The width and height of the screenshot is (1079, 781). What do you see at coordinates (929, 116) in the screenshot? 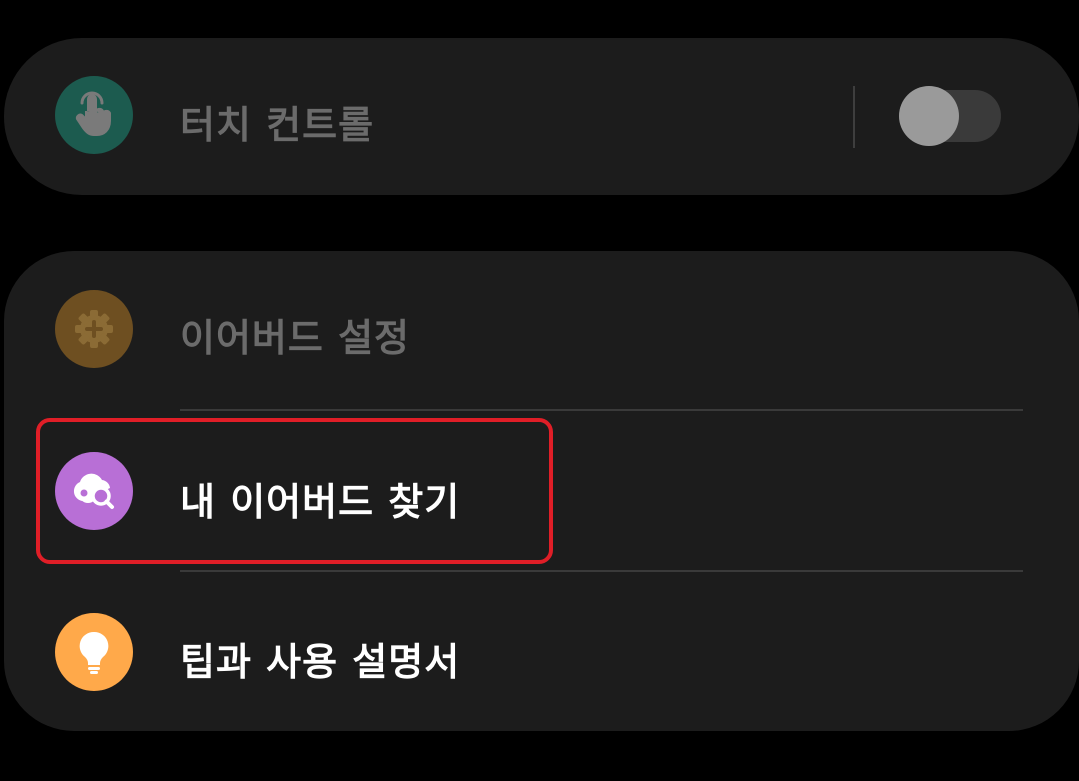
I see `toggle-knob` at bounding box center [929, 116].